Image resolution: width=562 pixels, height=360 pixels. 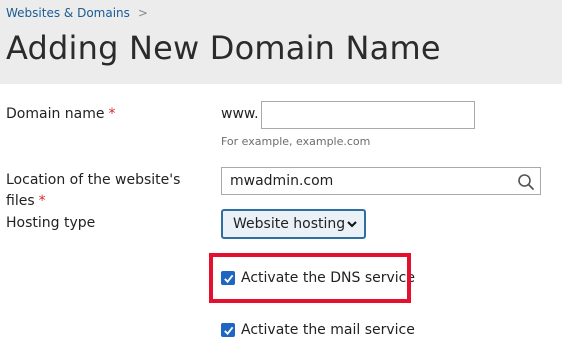 What do you see at coordinates (93, 180) in the screenshot?
I see `location-label-line1: Location of the website's` at bounding box center [93, 180].